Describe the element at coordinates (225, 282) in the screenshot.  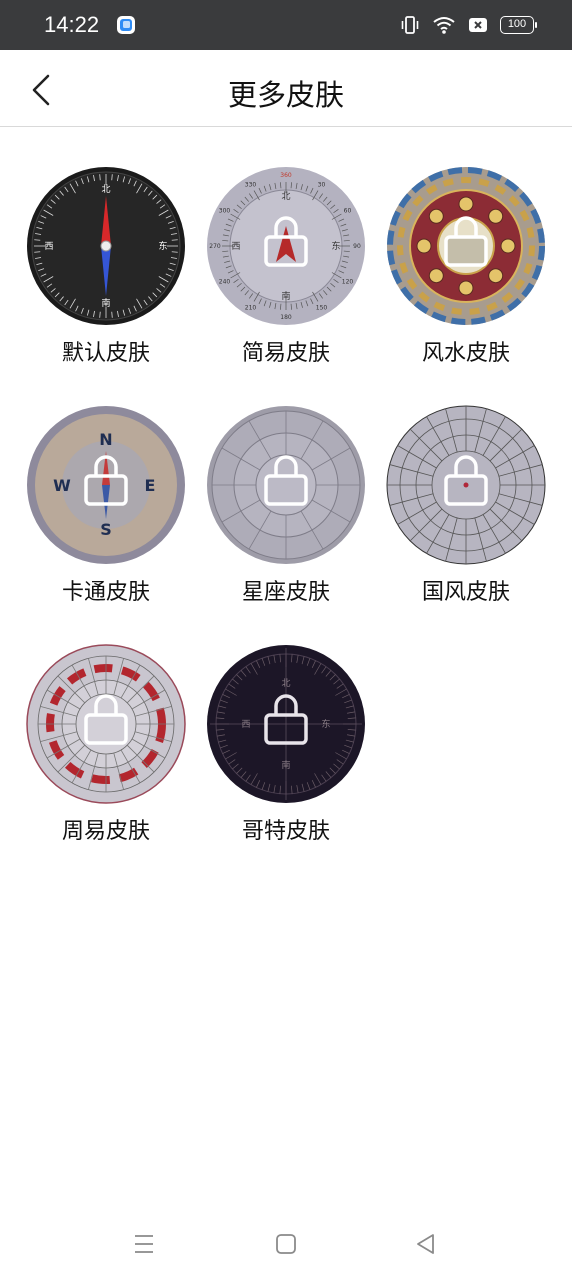
I see `dial-degree-label: 240` at that location.